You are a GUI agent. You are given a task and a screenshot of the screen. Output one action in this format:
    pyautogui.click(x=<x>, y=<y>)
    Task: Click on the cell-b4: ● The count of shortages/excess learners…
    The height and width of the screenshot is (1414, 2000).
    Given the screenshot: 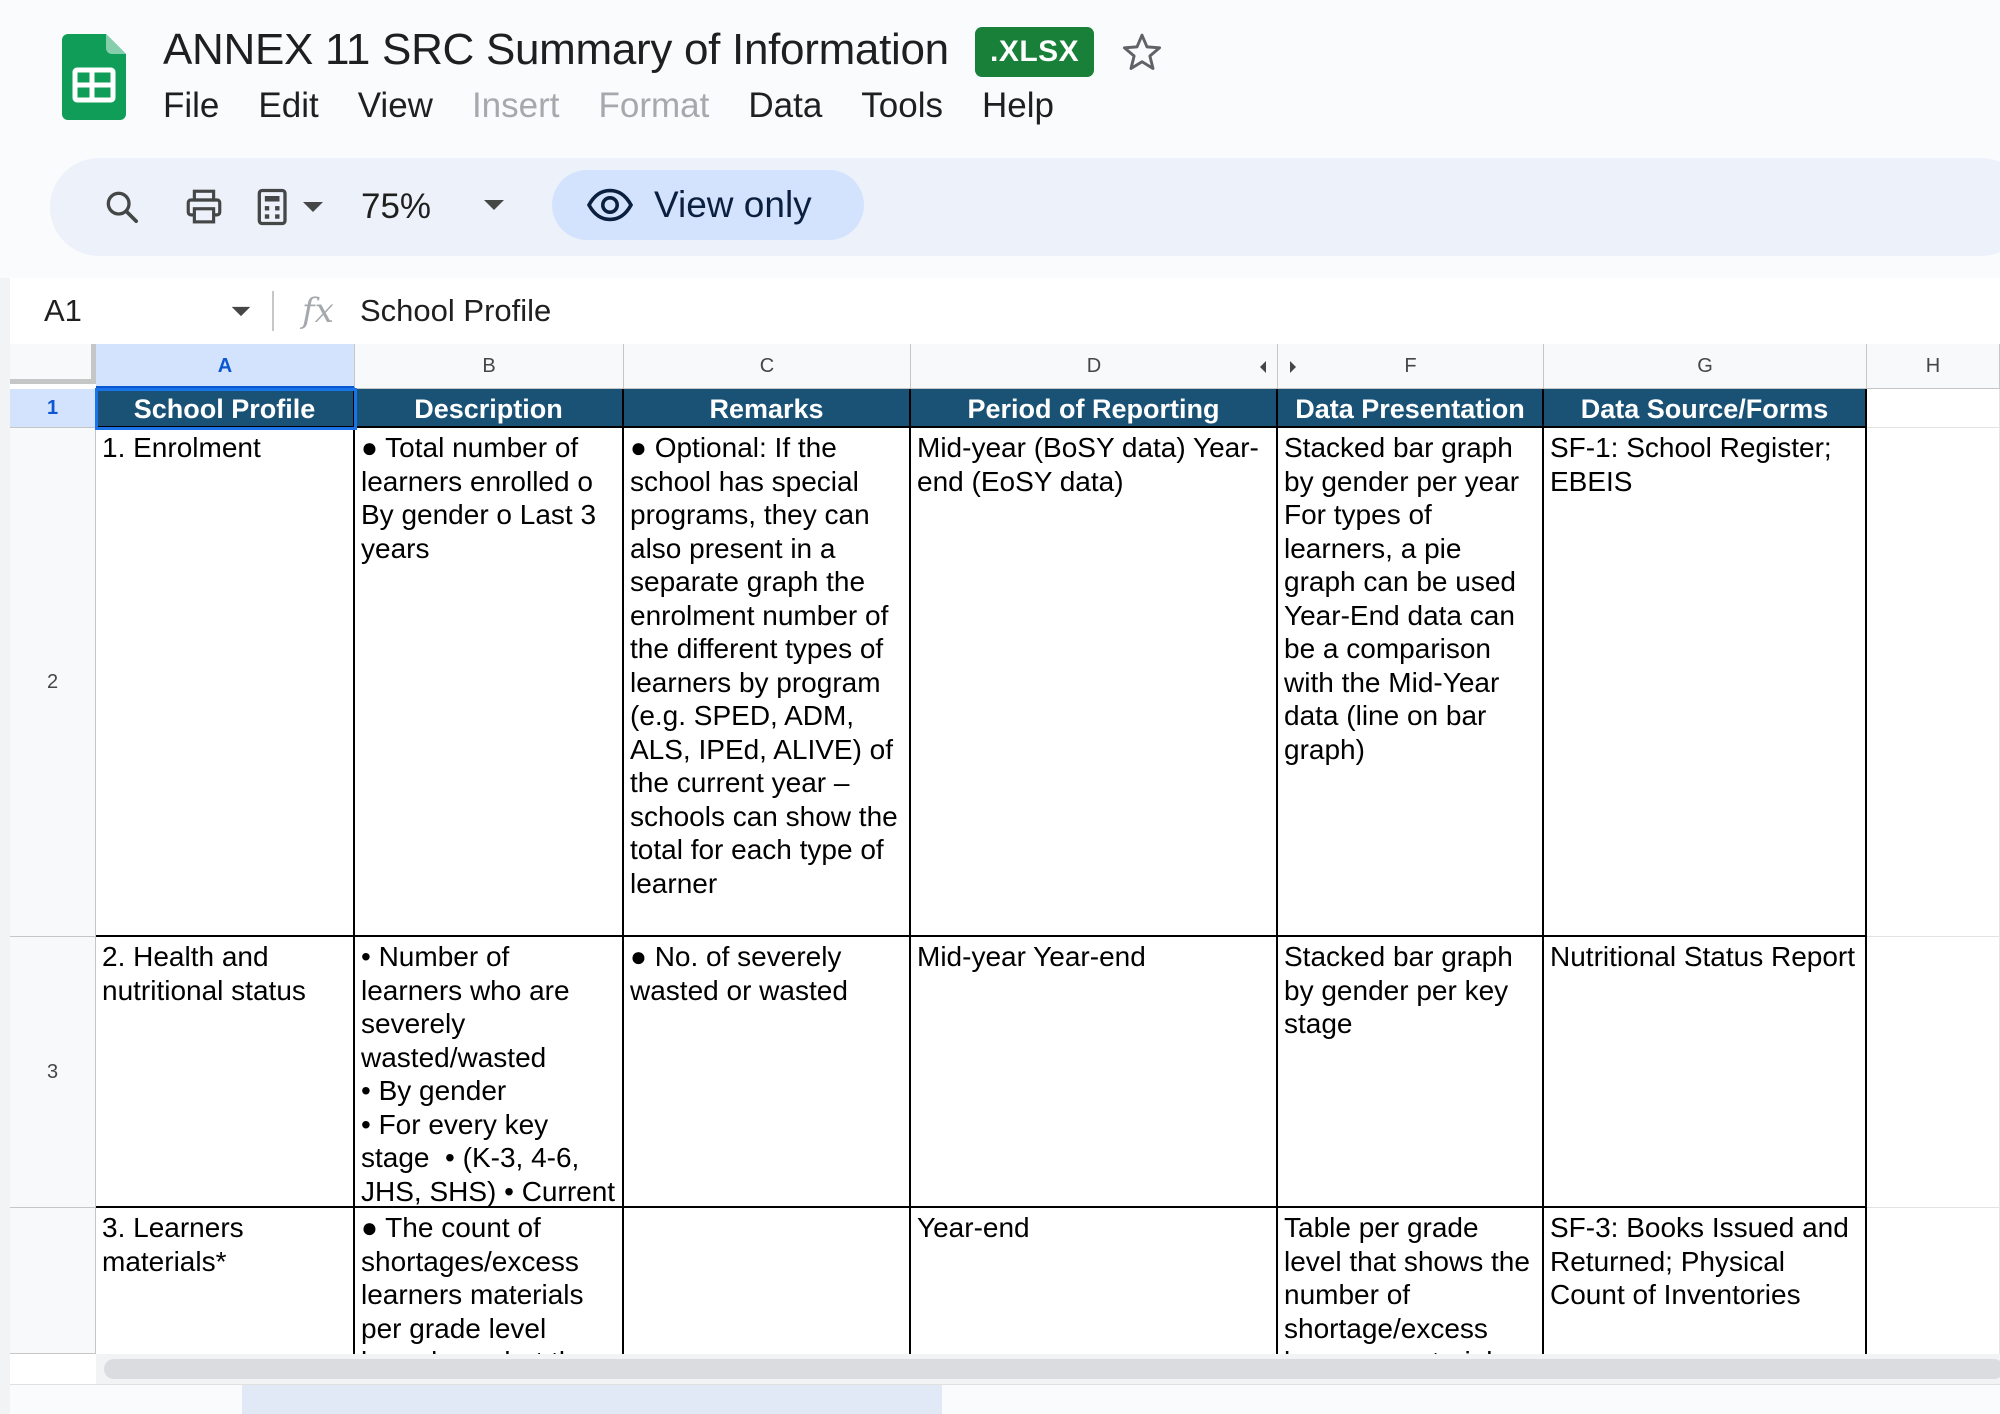 What is the action you would take?
    pyautogui.click(x=489, y=1281)
    